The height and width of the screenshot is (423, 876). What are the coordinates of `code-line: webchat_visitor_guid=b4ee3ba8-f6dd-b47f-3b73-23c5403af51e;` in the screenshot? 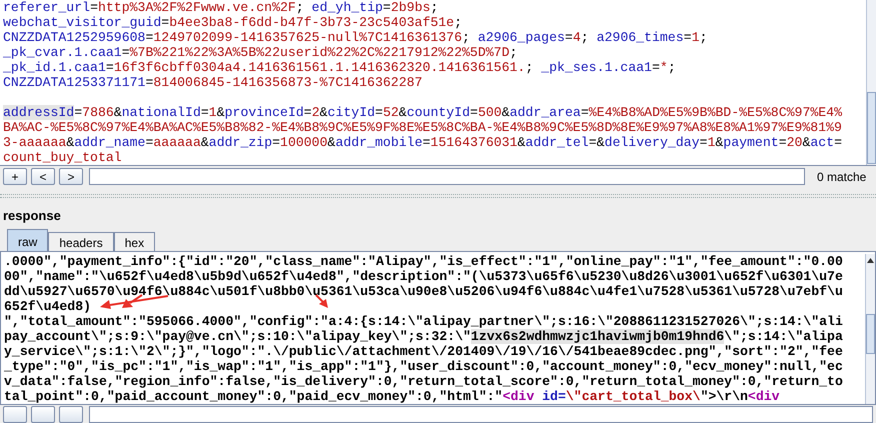 It's located at (232, 22).